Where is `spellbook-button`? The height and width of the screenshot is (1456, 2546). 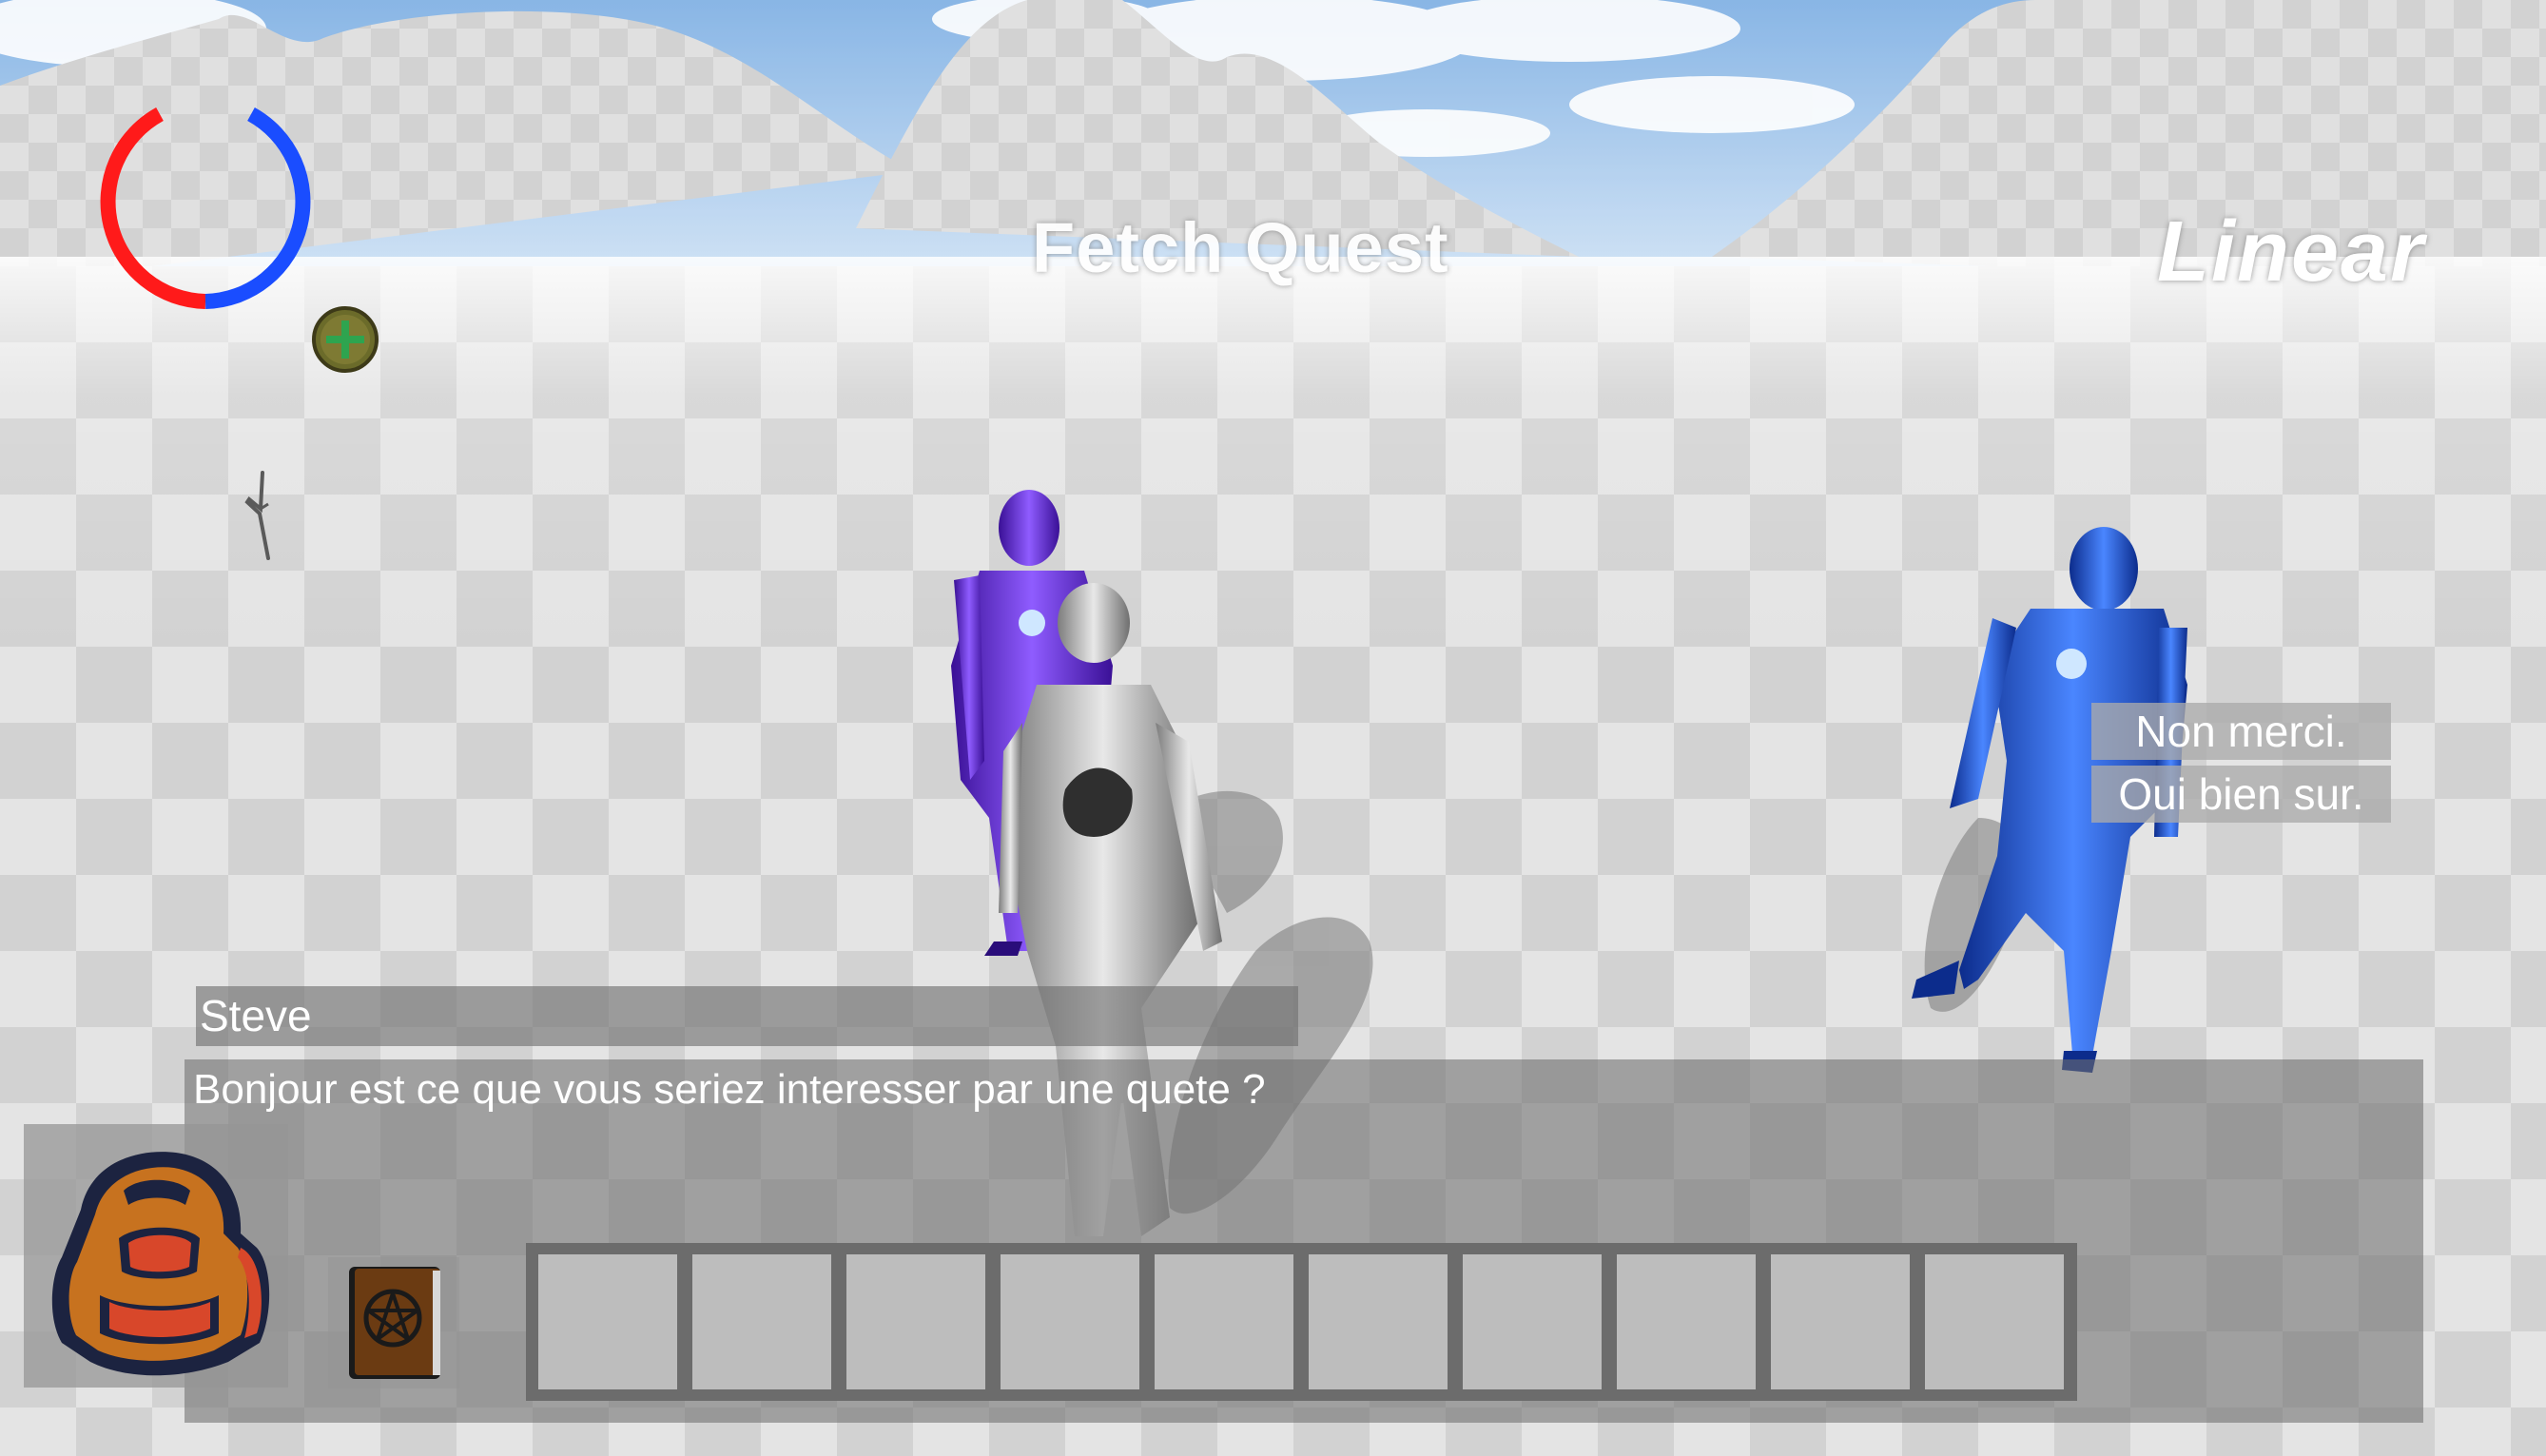 spellbook-button is located at coordinates (393, 1322).